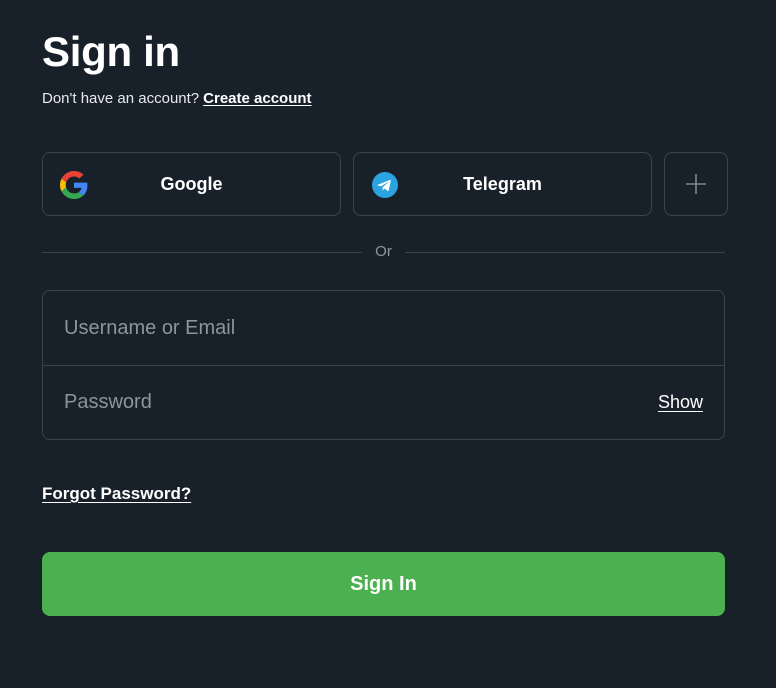  Describe the element at coordinates (121, 98) in the screenshot. I see `no-account-text: Don't have an account?` at that location.